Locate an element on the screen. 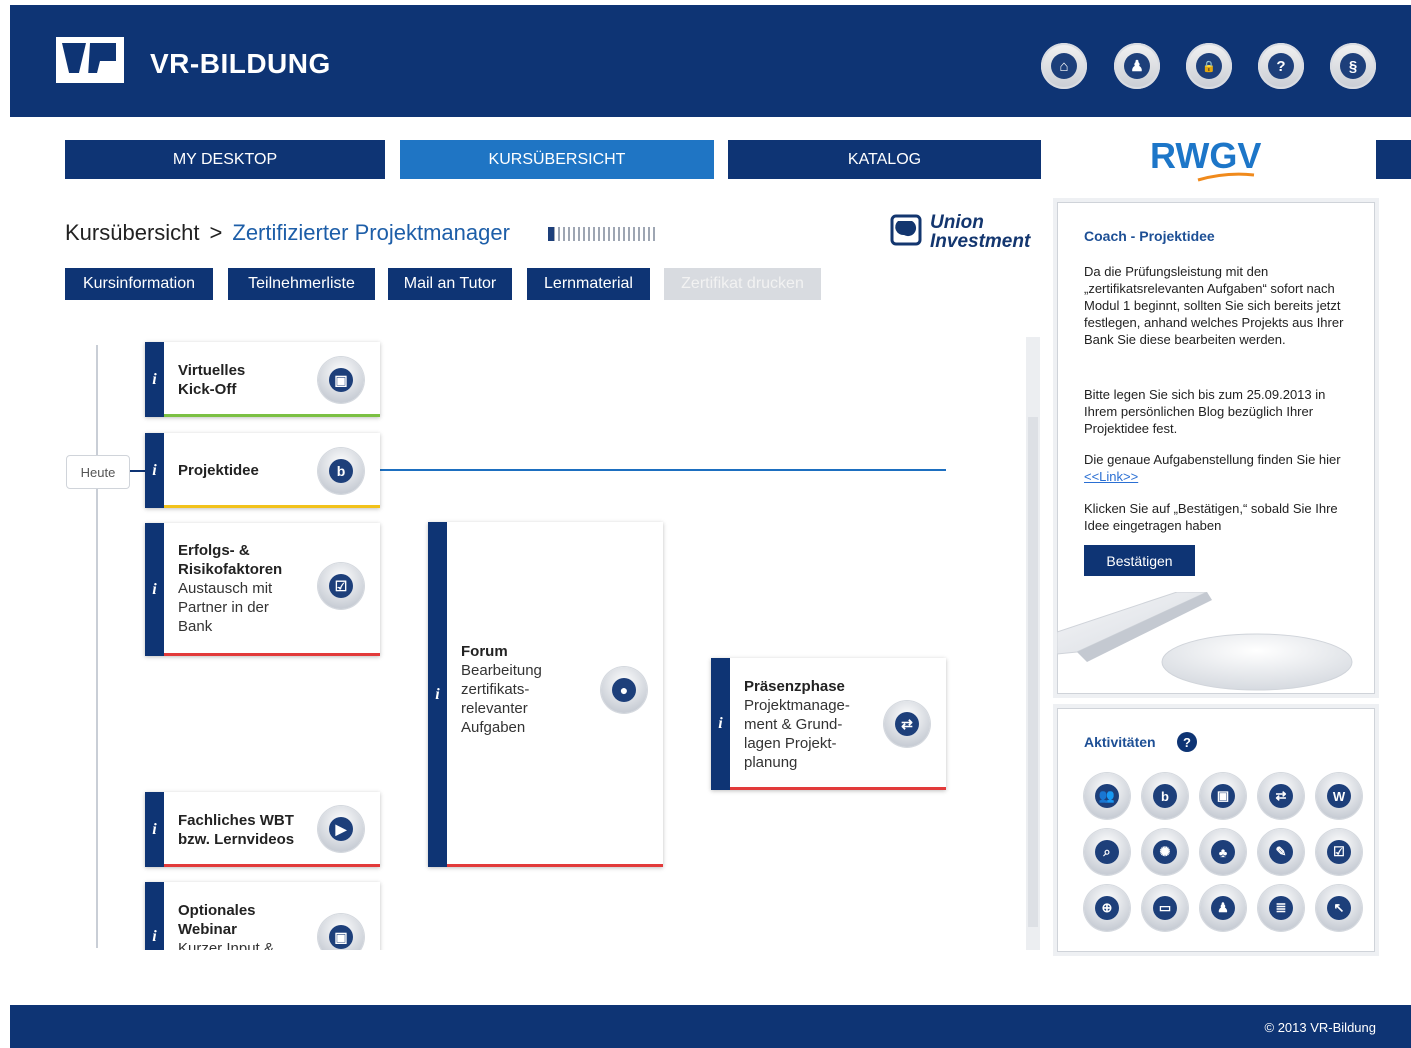 The width and height of the screenshot is (1411, 1048). video-glyph: ▭ is located at coordinates (1165, 908).